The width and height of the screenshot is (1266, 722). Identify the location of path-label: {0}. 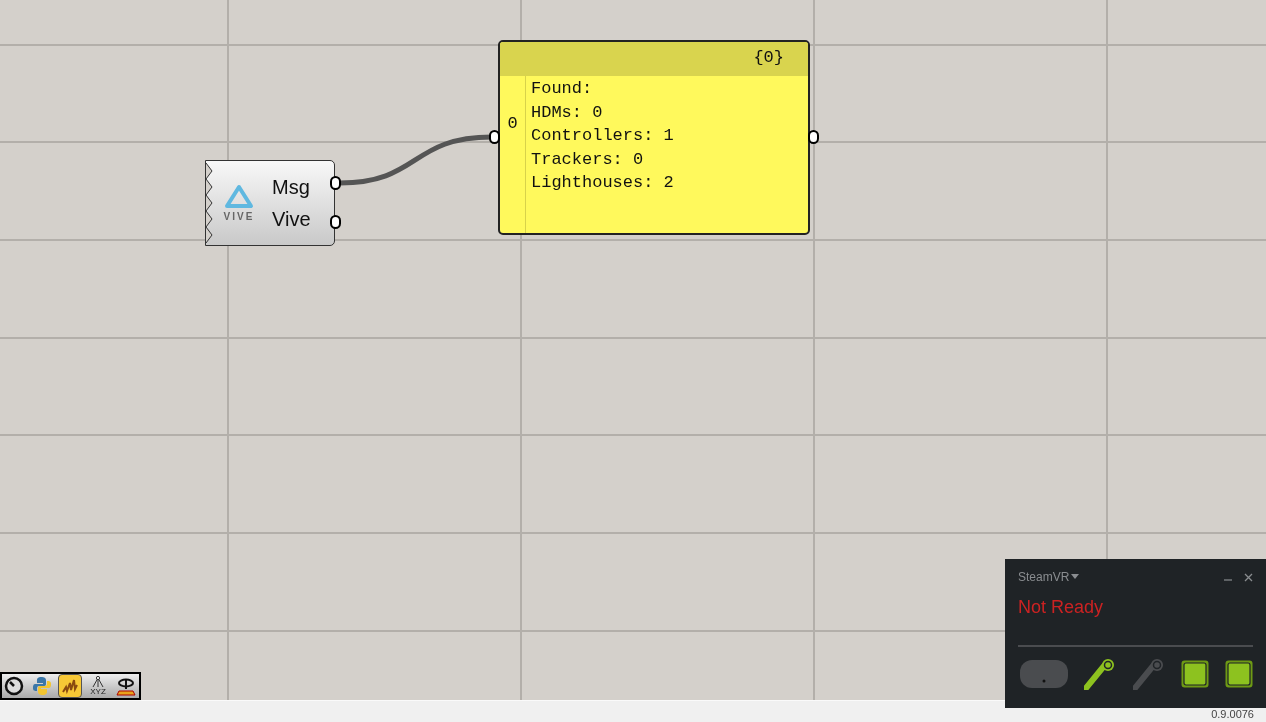
(768, 58).